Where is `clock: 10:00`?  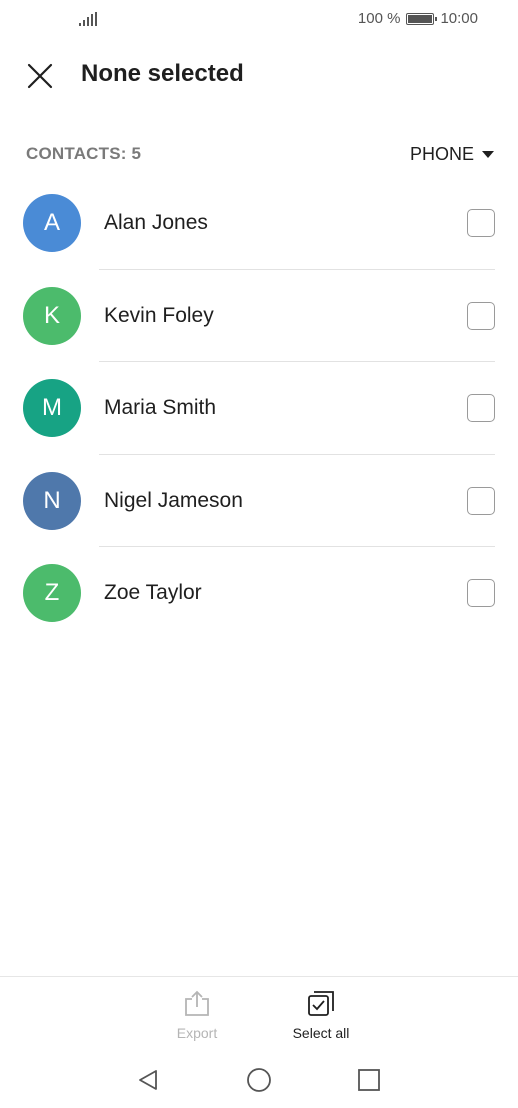 clock: 10:00 is located at coordinates (459, 18).